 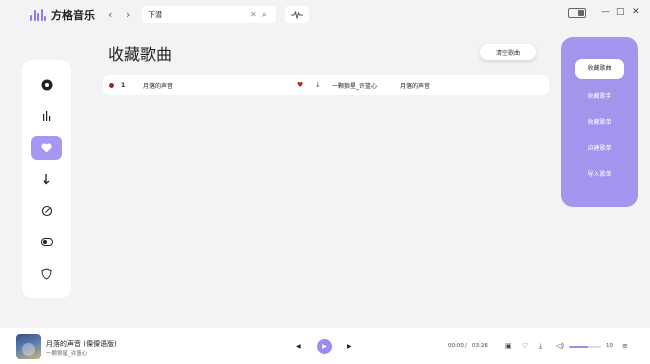 What do you see at coordinates (599, 69) in the screenshot?
I see `tab-favorite-songs: 收藏歌曲` at bounding box center [599, 69].